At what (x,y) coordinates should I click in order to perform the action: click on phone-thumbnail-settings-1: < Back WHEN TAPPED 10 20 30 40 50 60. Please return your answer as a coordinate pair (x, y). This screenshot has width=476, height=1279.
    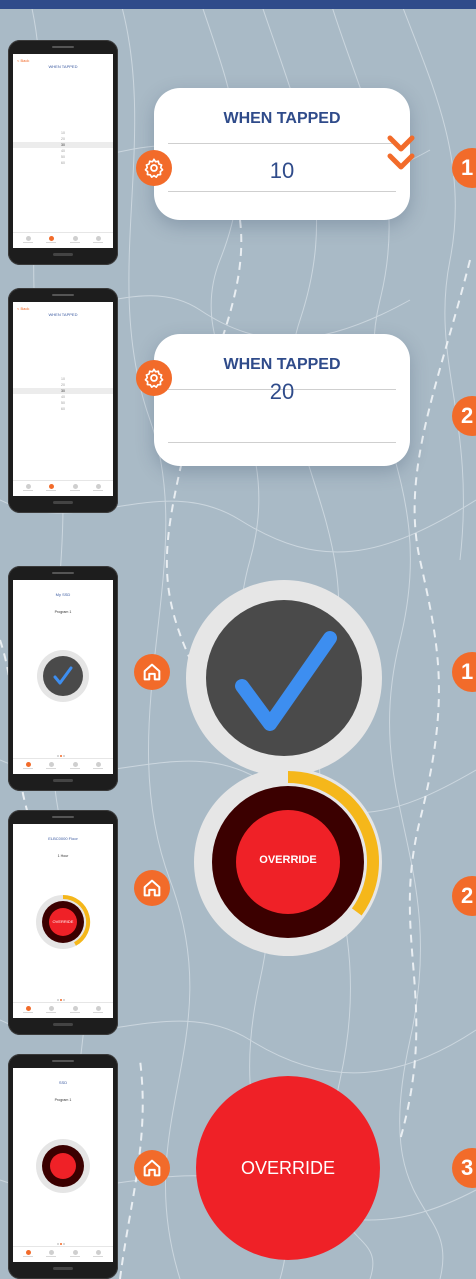
    Looking at the image, I should click on (63, 152).